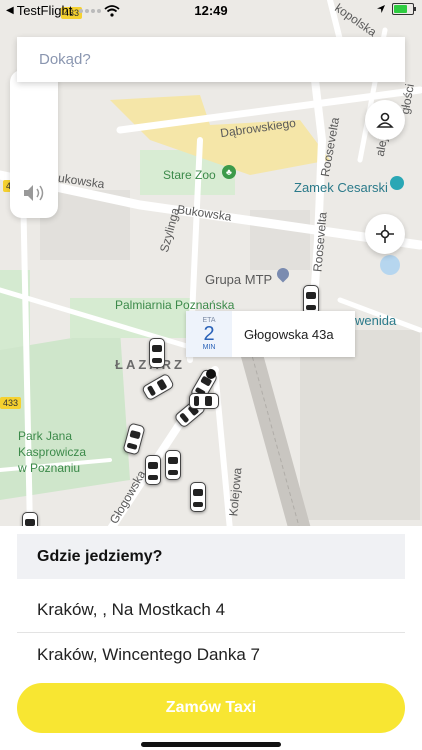 The width and height of the screenshot is (422, 750). I want to click on clock: 12:49, so click(211, 10).